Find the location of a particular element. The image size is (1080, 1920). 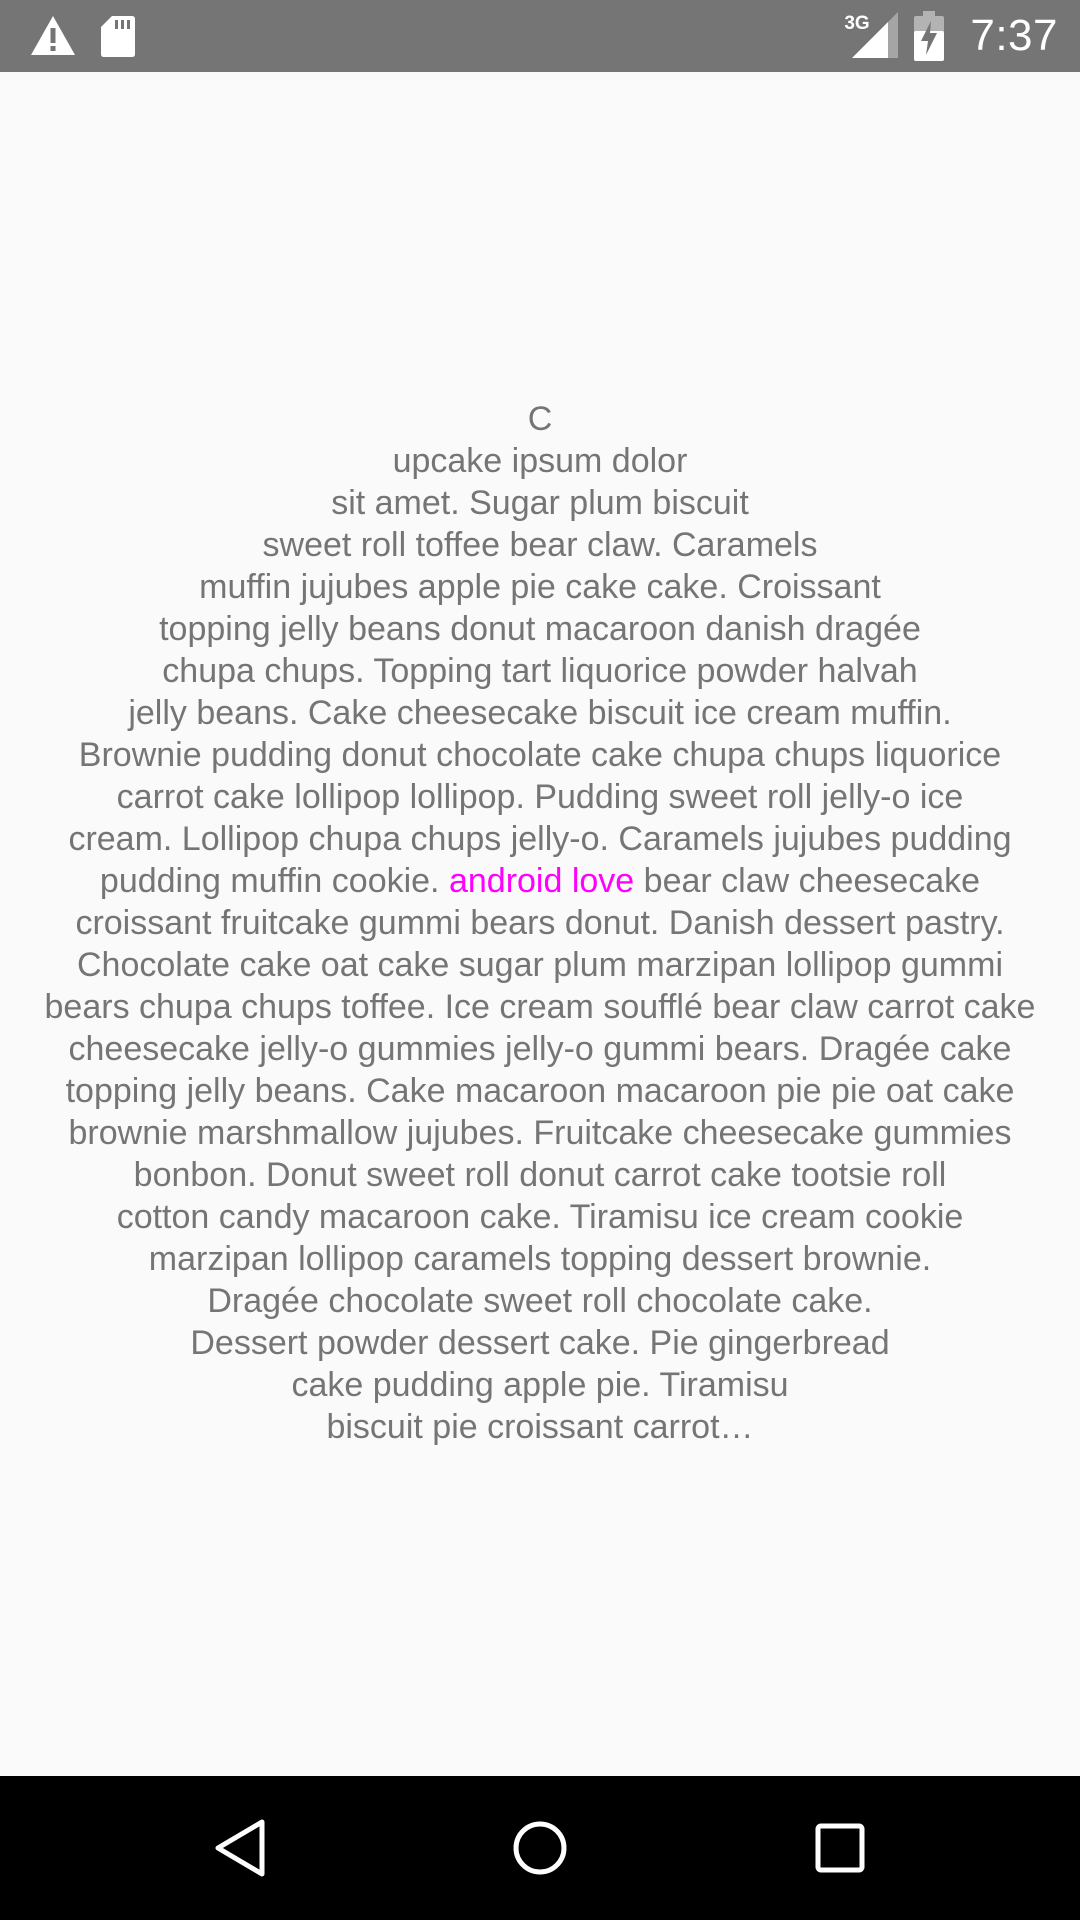

text-segment: pudding muffin cookie. is located at coordinates (274, 881).